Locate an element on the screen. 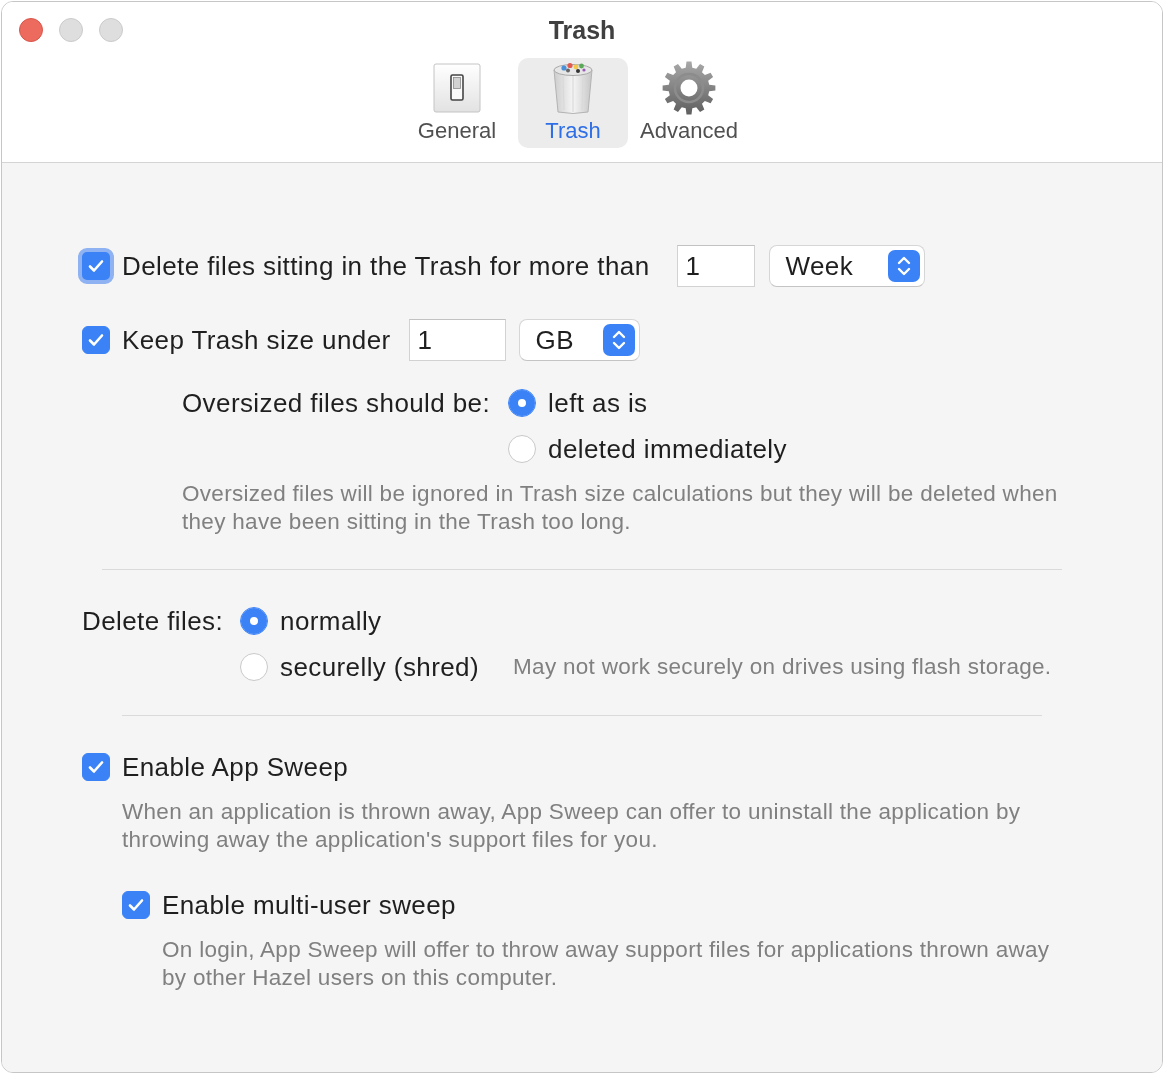 This screenshot has height=1074, width=1164. radio-label: deleted immediately is located at coordinates (667, 449).